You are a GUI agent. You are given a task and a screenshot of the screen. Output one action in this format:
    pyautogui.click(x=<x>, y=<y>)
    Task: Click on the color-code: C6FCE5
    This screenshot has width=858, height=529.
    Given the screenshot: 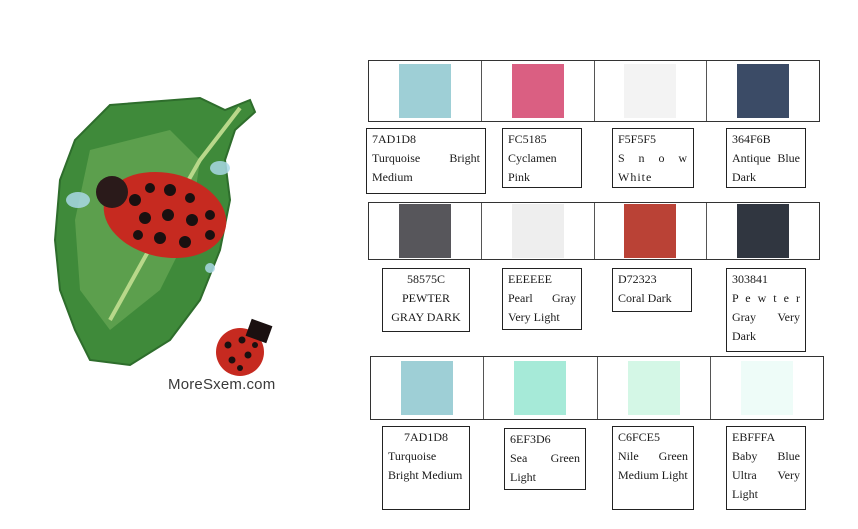 What is the action you would take?
    pyautogui.click(x=639, y=437)
    